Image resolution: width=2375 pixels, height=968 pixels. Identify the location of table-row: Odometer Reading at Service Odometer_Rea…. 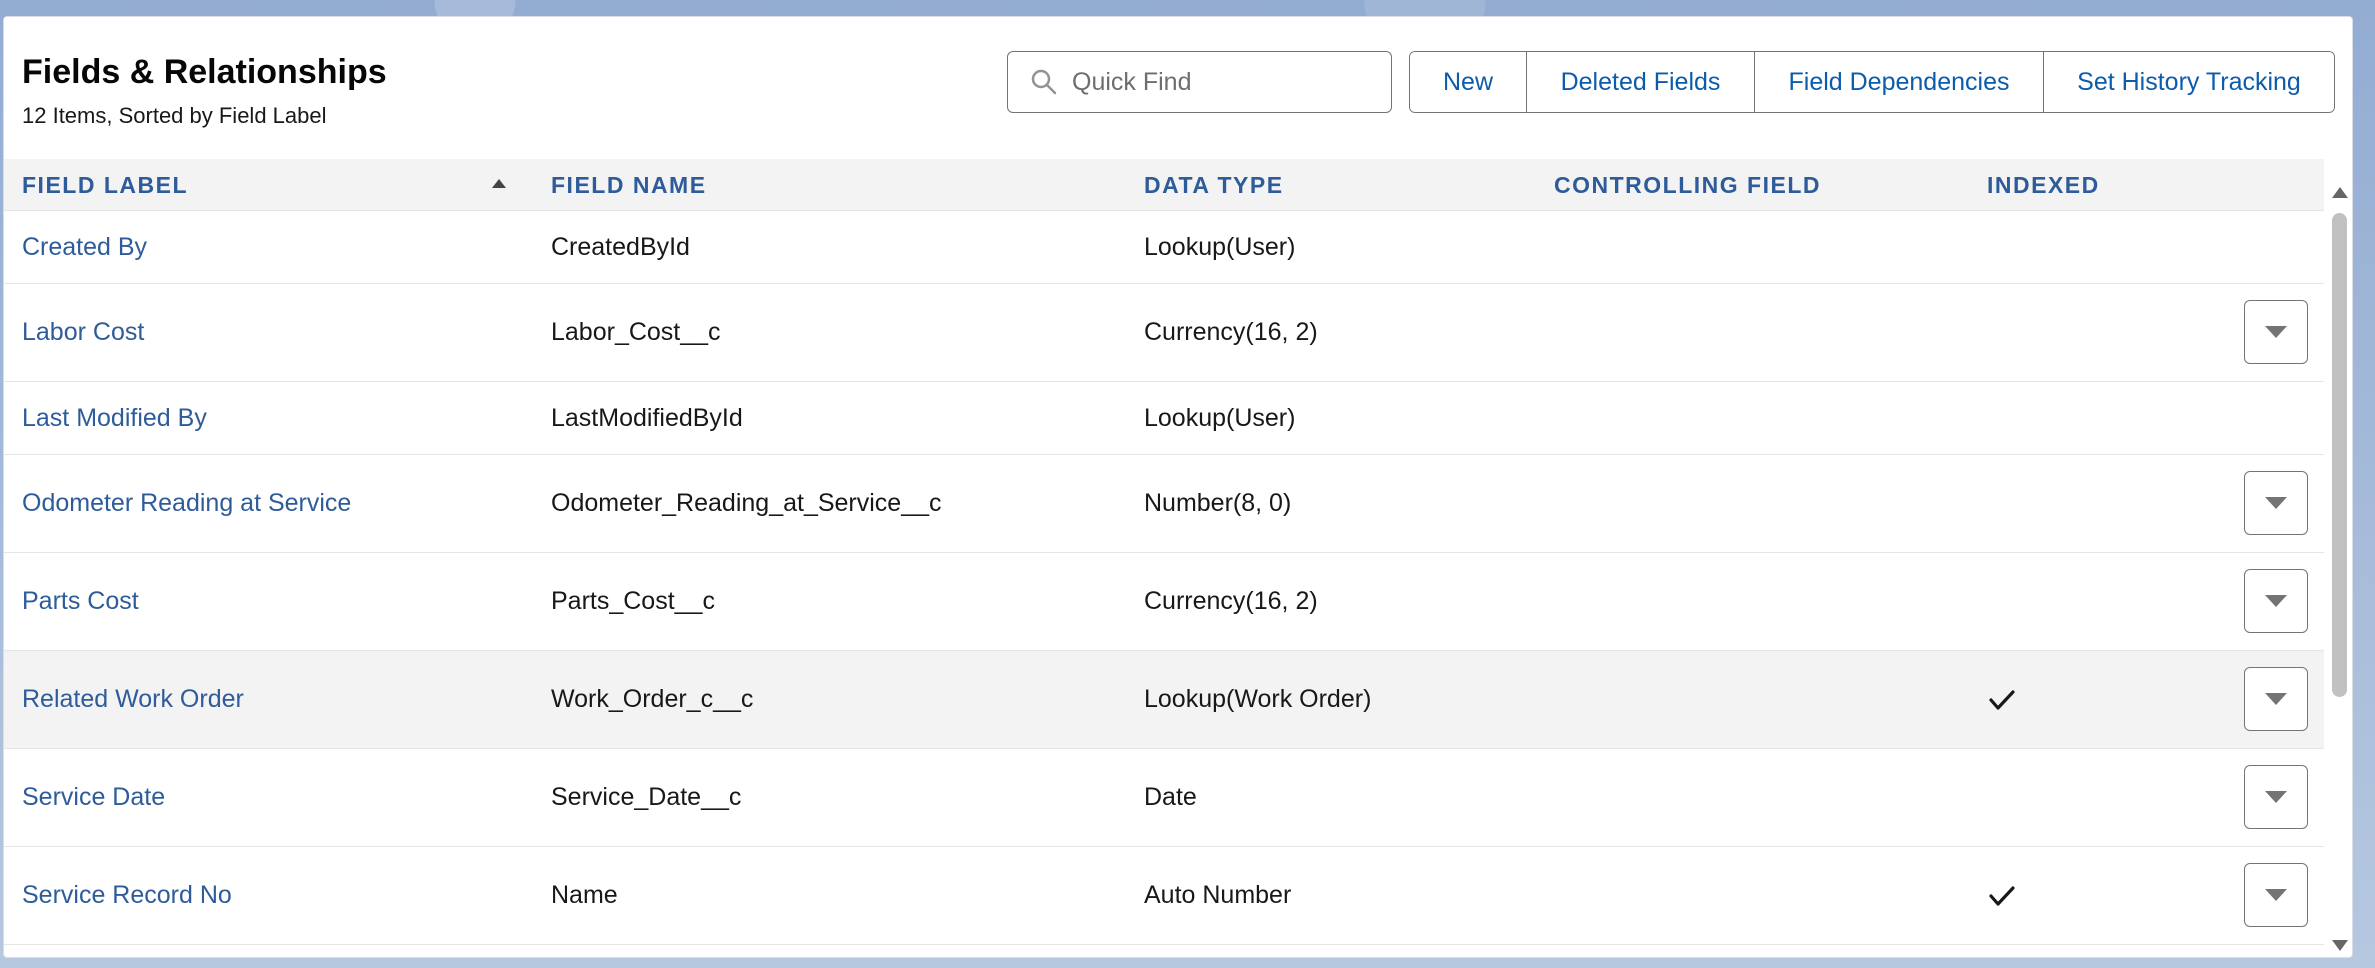
(1164, 504).